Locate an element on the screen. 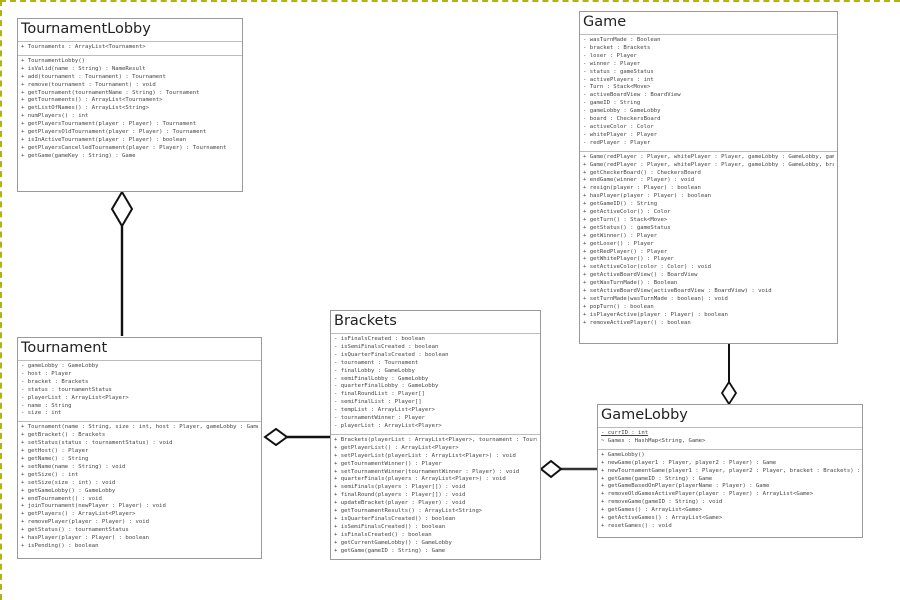 The image size is (900, 600). attribute-row: - finalRoundList : Player[] is located at coordinates (379, 394).